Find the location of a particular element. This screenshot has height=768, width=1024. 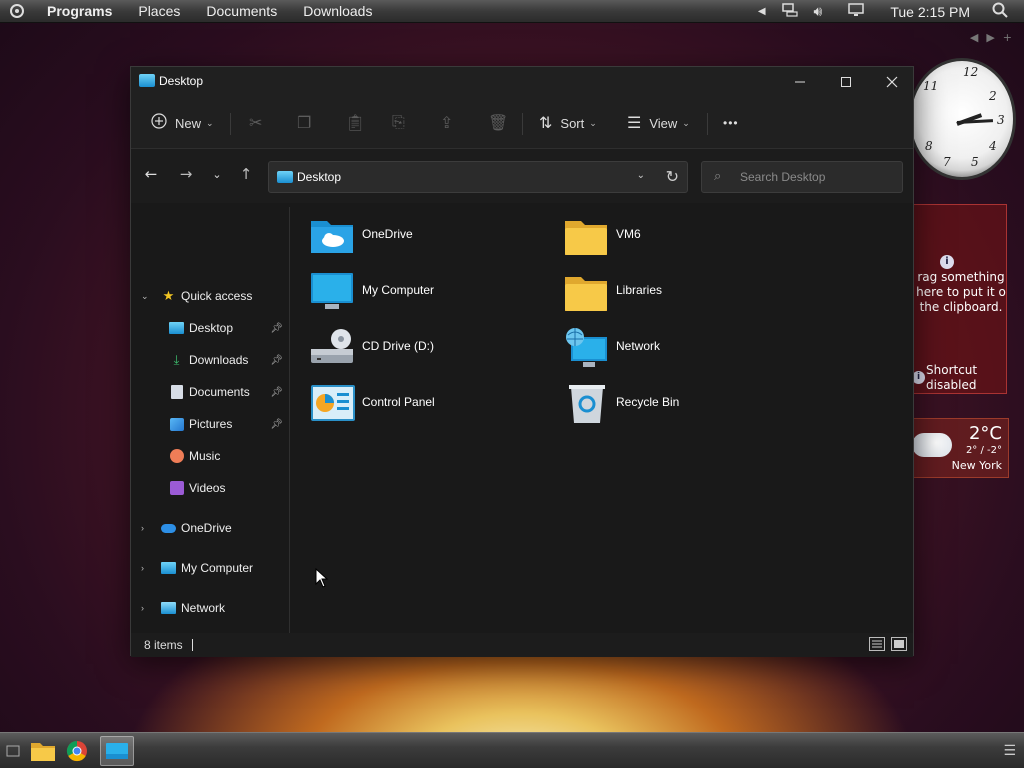

sidebar-item-desktop: Desktop 📌︎ is located at coordinates (209, 328).